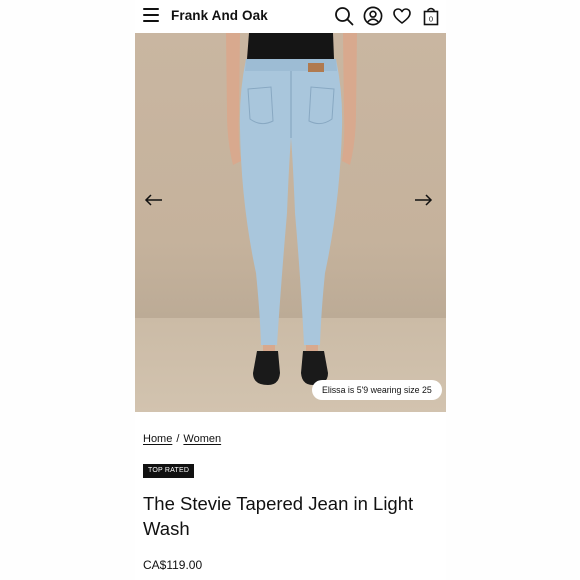  What do you see at coordinates (202, 439) in the screenshot?
I see `breadcrumb-women-link: Women` at bounding box center [202, 439].